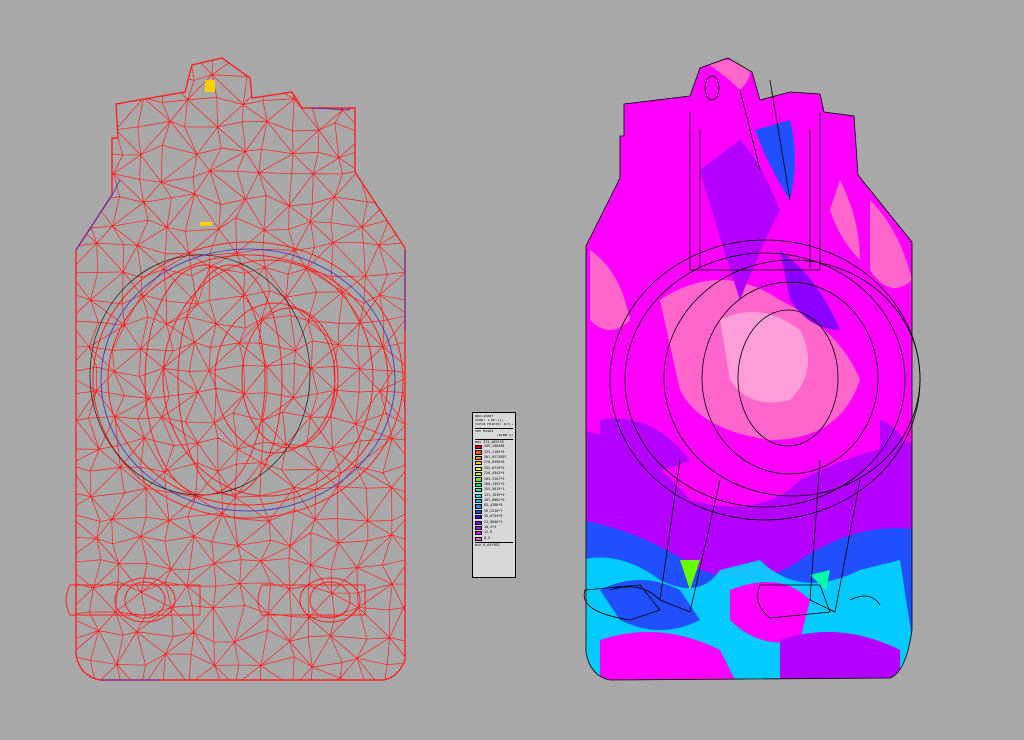  I want to click on legend-min: min 6,64*303, so click(487, 545).